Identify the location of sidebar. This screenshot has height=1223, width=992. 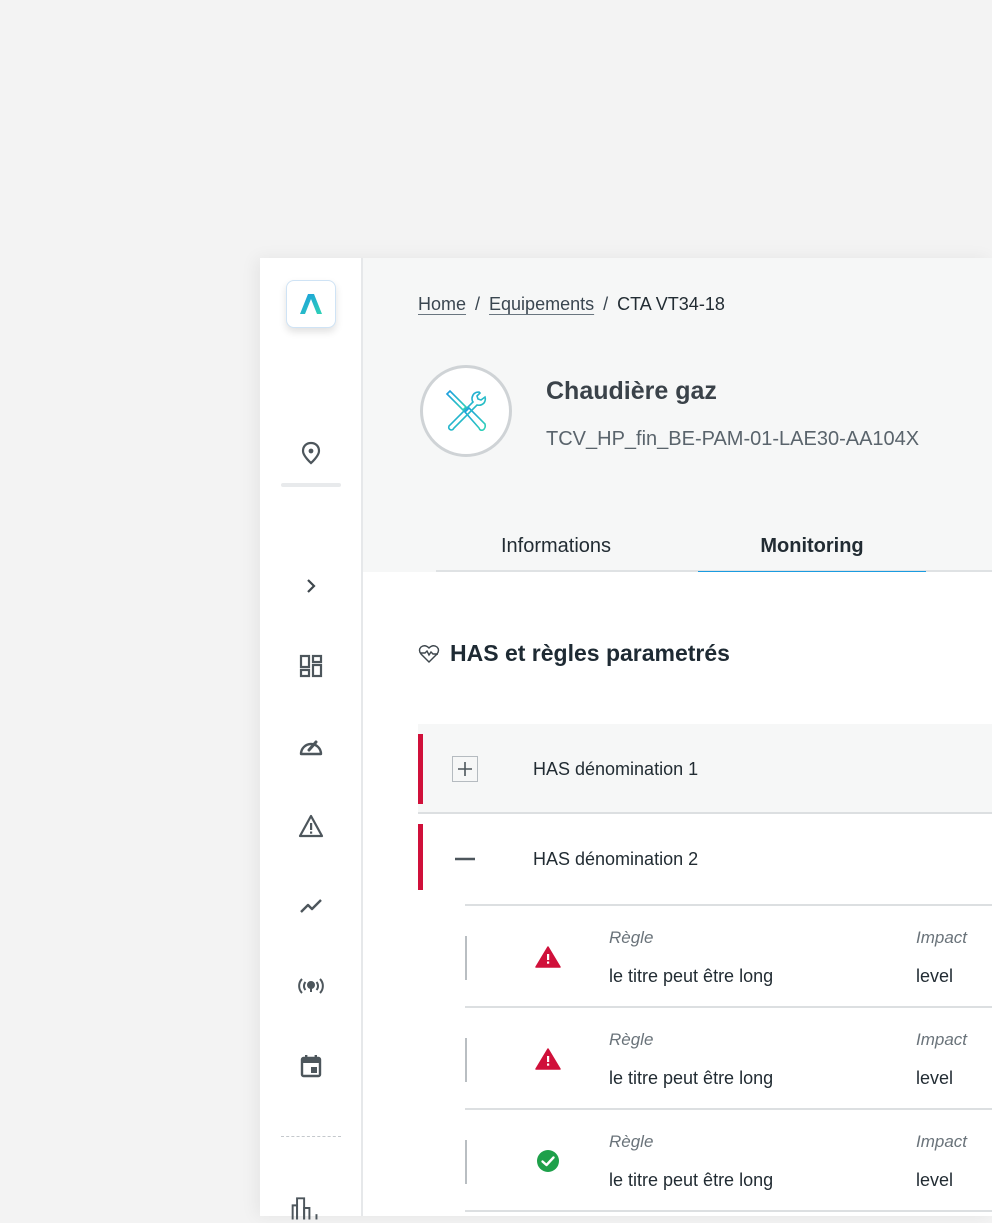
(311, 739).